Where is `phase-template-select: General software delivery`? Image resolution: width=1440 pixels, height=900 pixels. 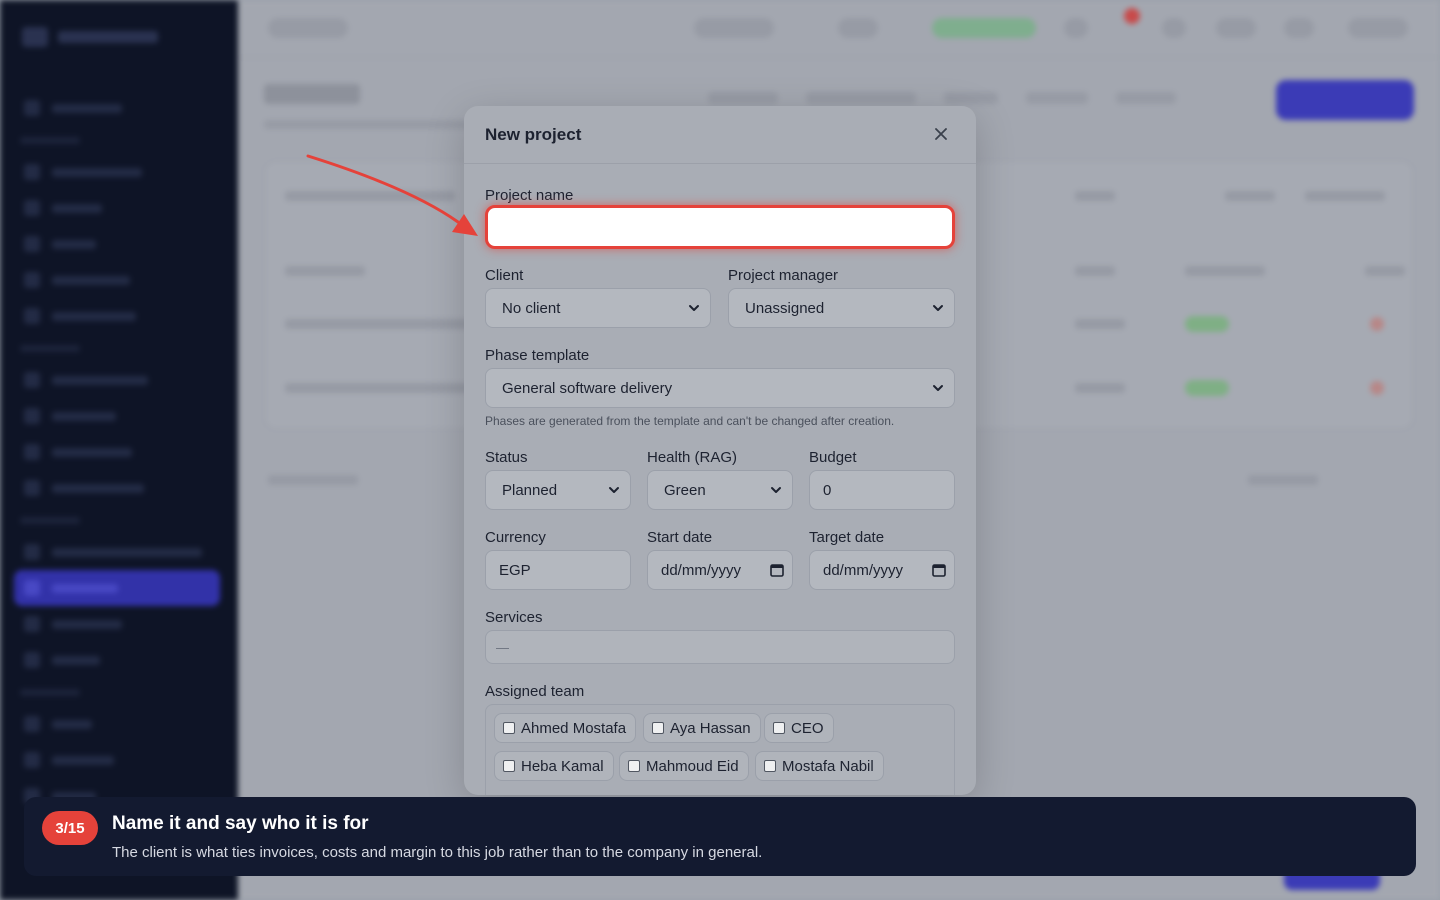 phase-template-select: General software delivery is located at coordinates (720, 388).